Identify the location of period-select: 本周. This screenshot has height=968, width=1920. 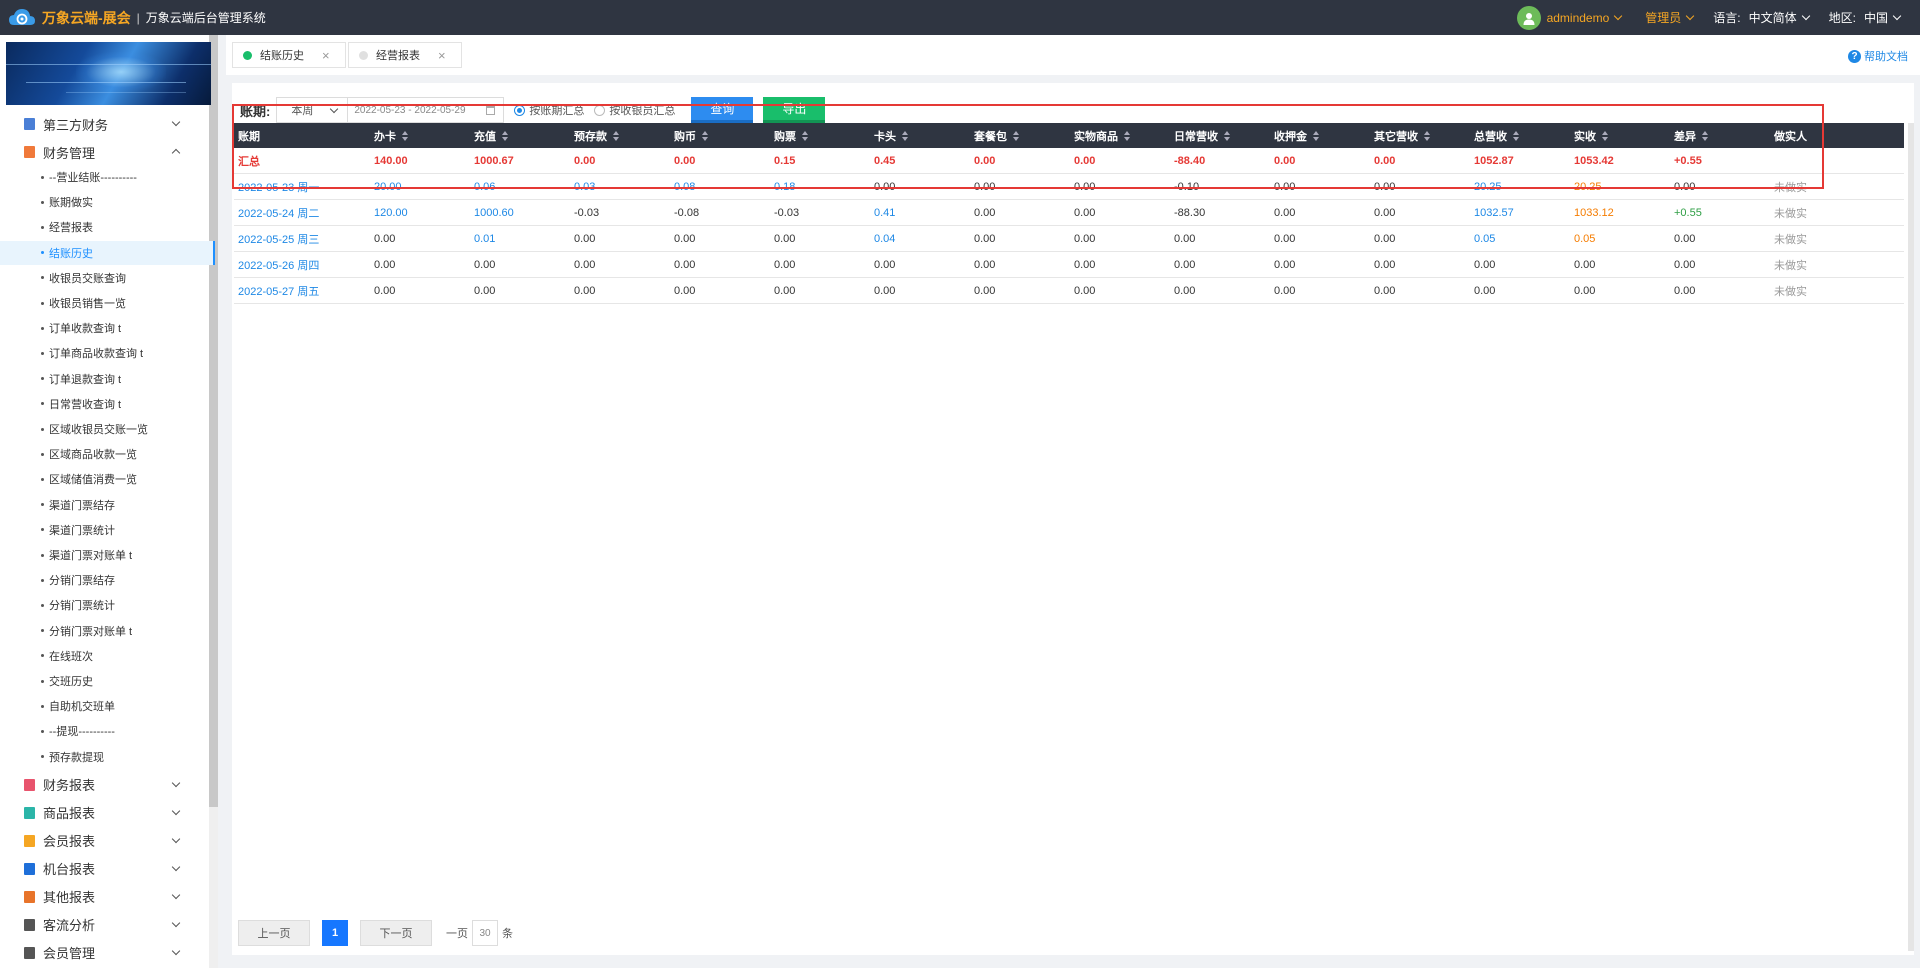
(312, 110).